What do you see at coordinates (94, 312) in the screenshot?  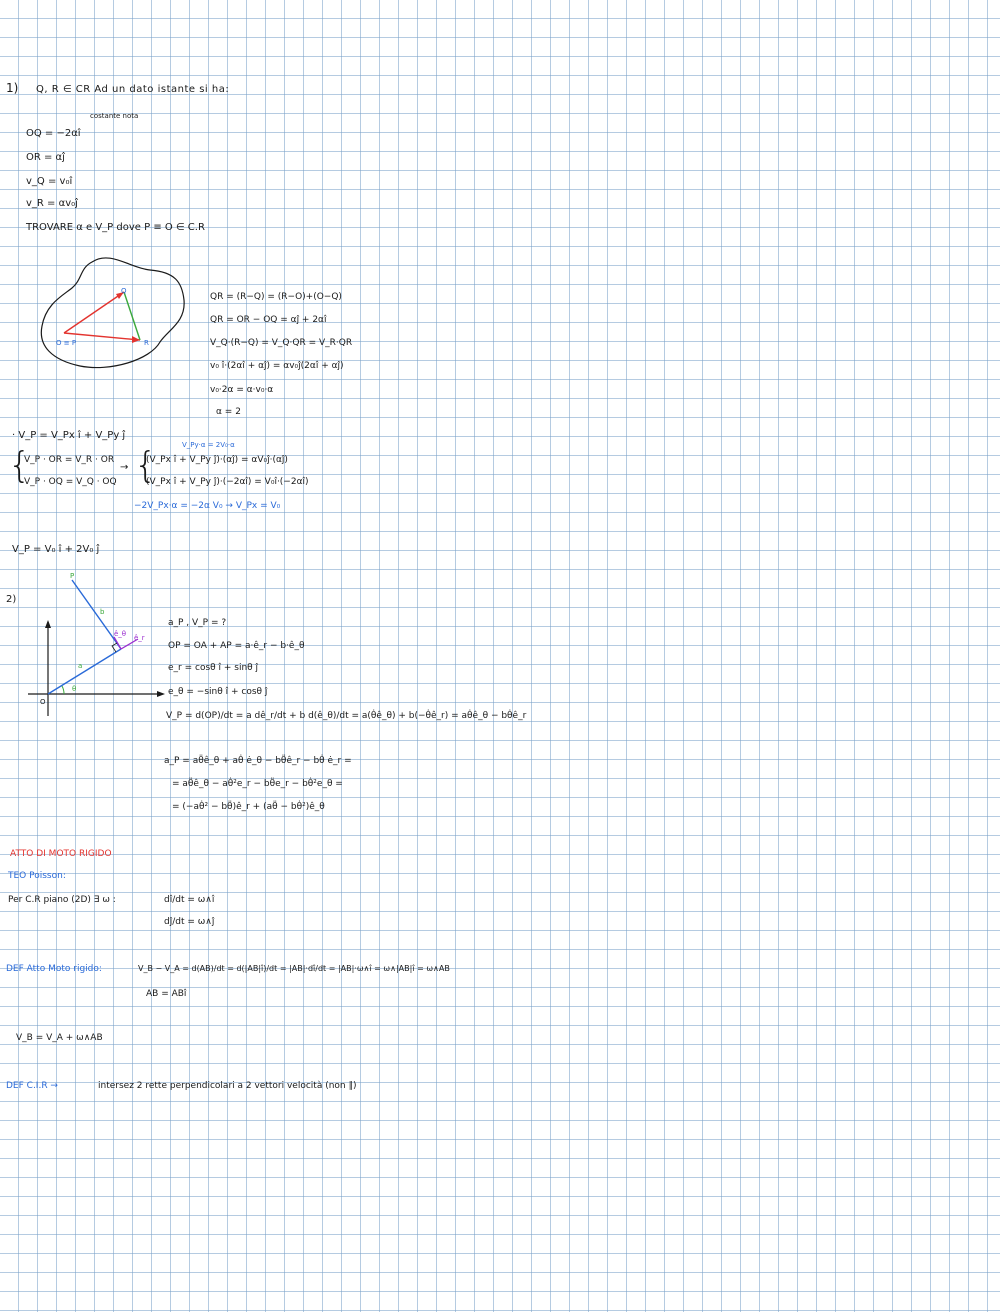 I see `triangle-side-oq` at bounding box center [94, 312].